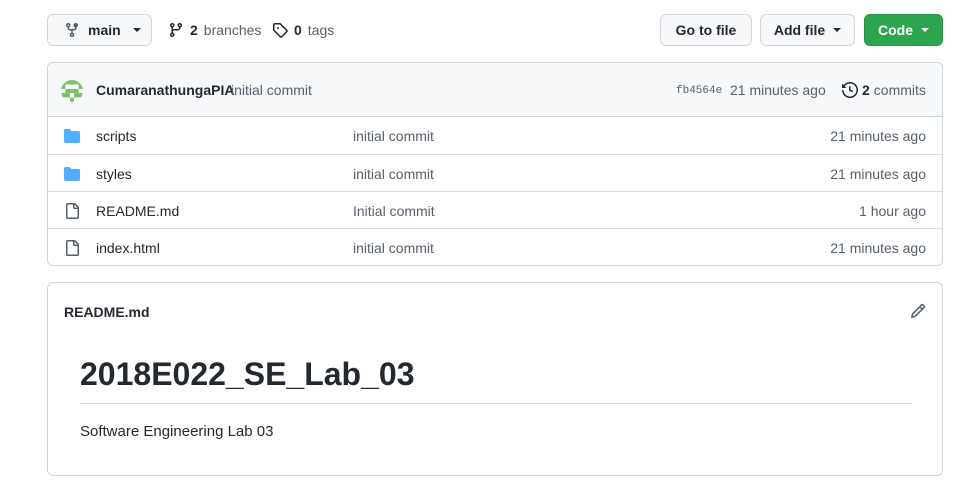 This screenshot has width=956, height=493. Describe the element at coordinates (137, 211) in the screenshot. I see `file-name: README.md` at that location.